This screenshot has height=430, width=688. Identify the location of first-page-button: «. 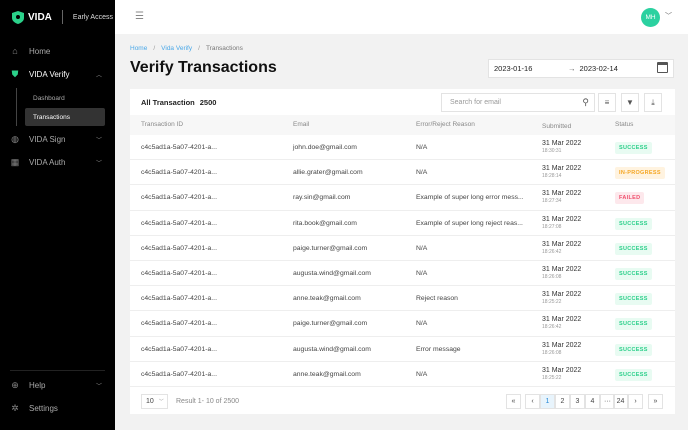
(513, 401).